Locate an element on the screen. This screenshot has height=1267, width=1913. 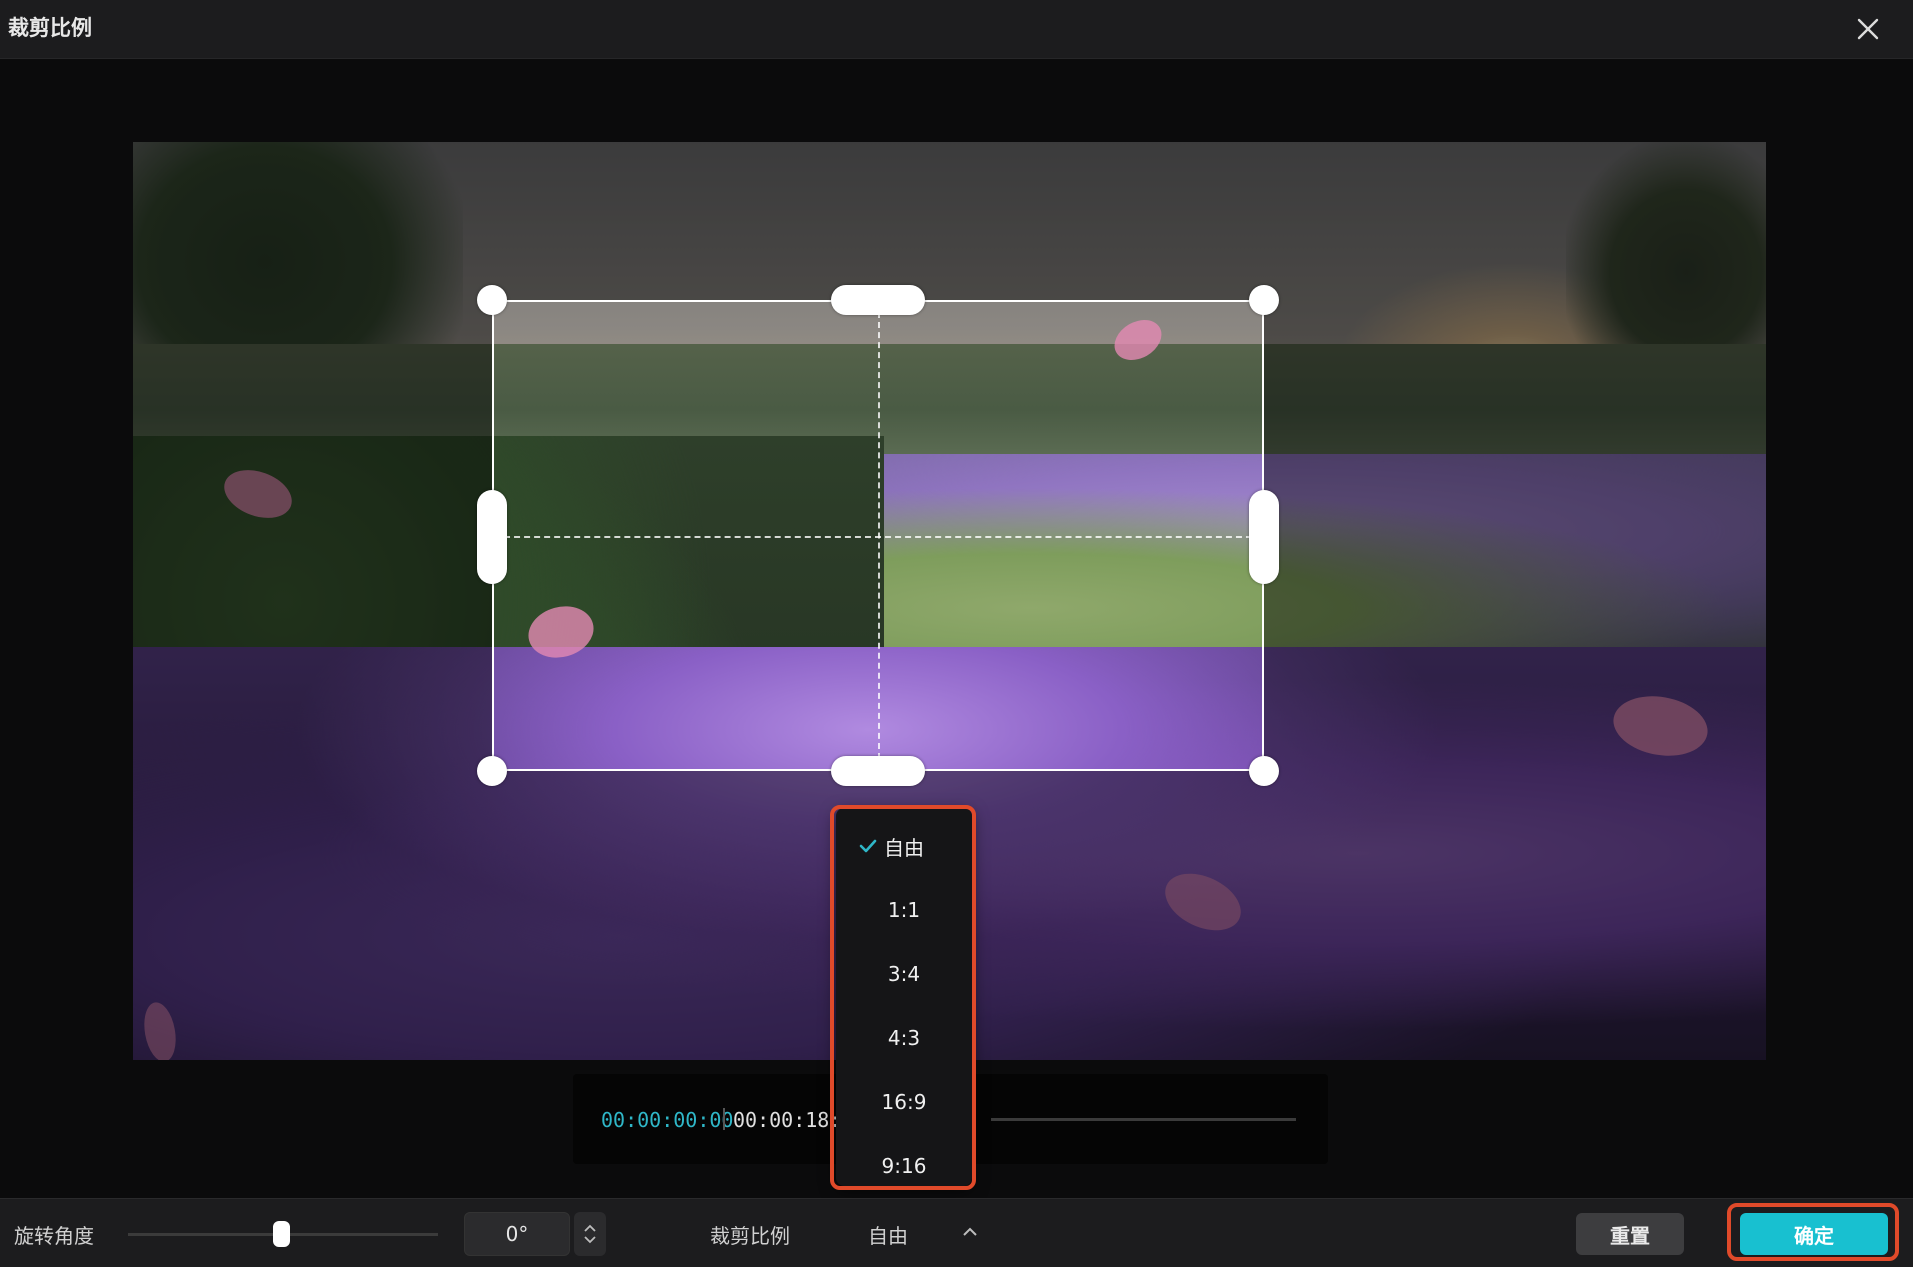
ratio-option-free: 自由 is located at coordinates (904, 846).